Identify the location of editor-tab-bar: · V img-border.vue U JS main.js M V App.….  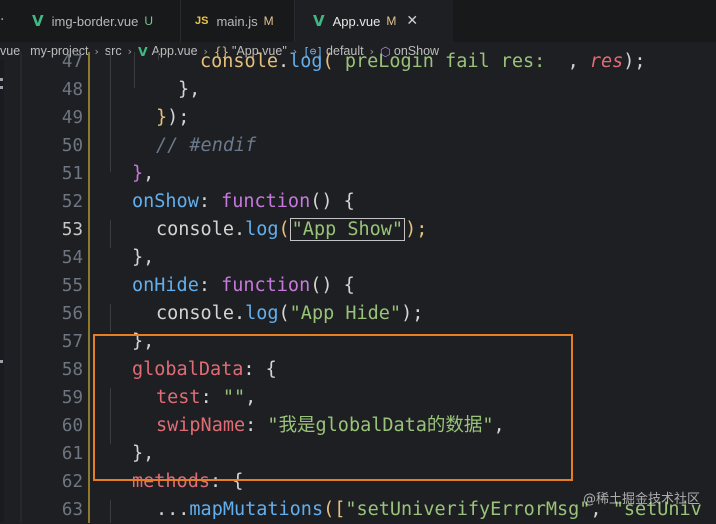
(358, 21).